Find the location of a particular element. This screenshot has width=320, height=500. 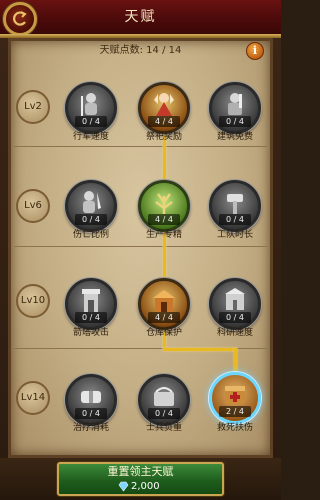

medic-chest-icon is located at coordinates (235, 395).